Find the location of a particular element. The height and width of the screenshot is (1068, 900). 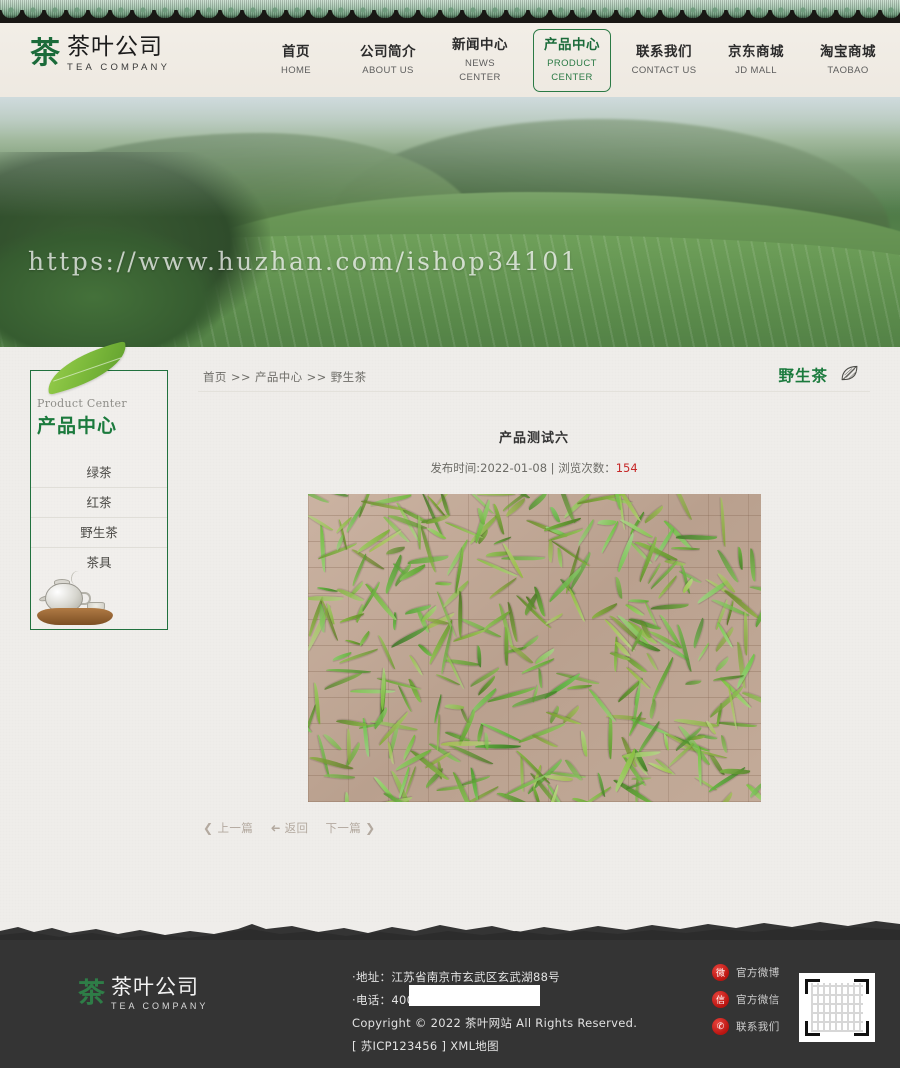

section-title: 野生茶 is located at coordinates (803, 376).